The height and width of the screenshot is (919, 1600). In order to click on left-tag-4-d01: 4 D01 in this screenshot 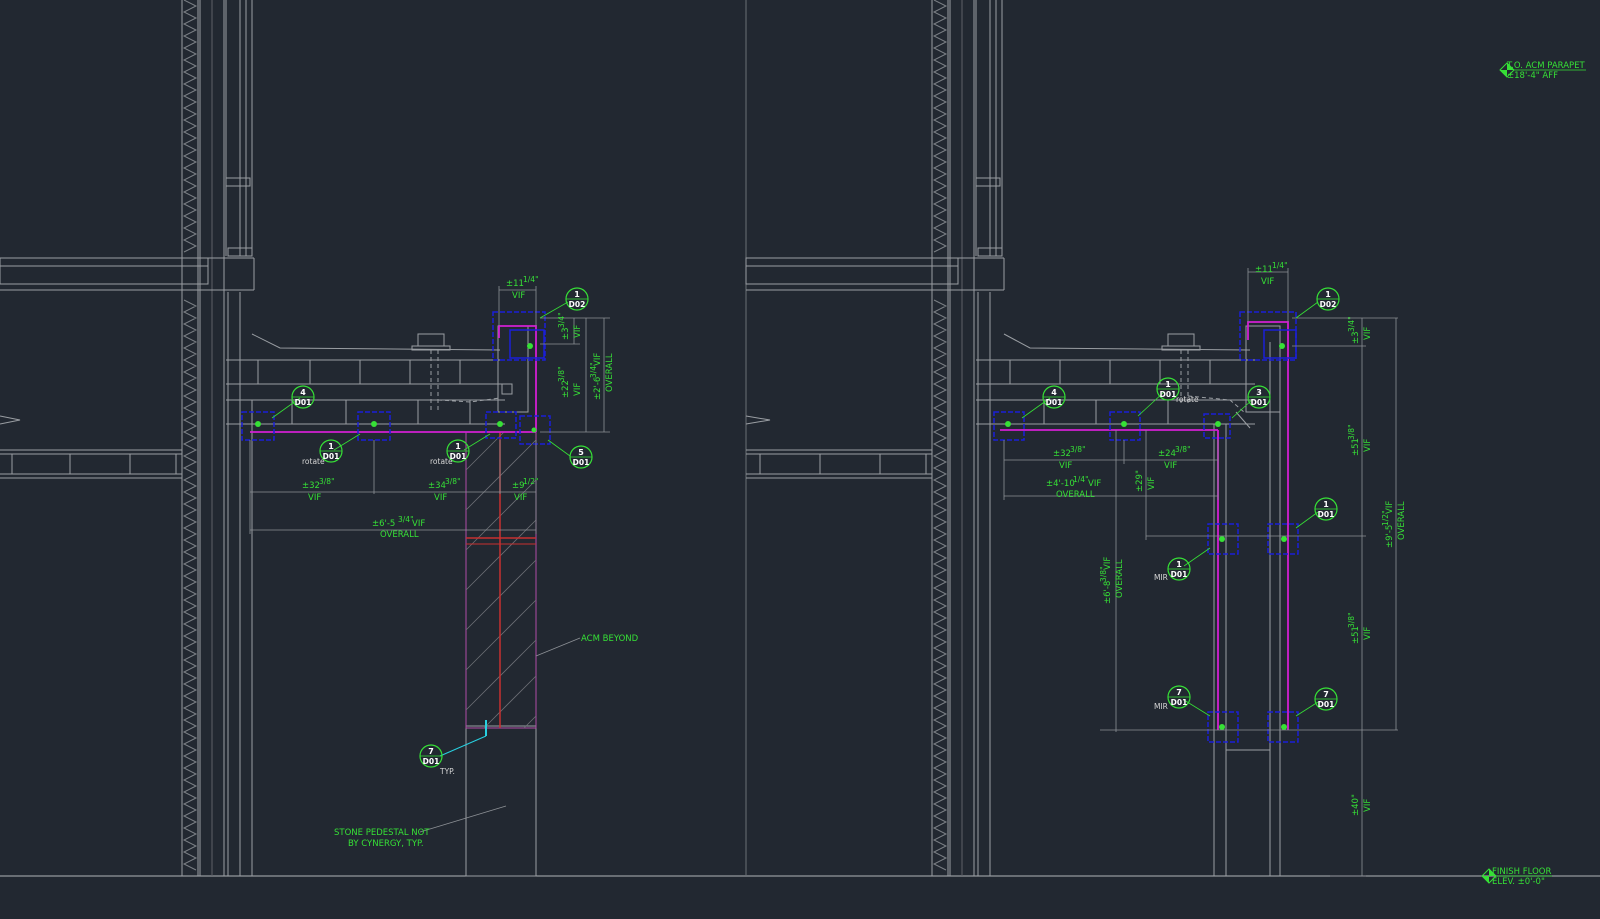, I will do `click(303, 397)`.